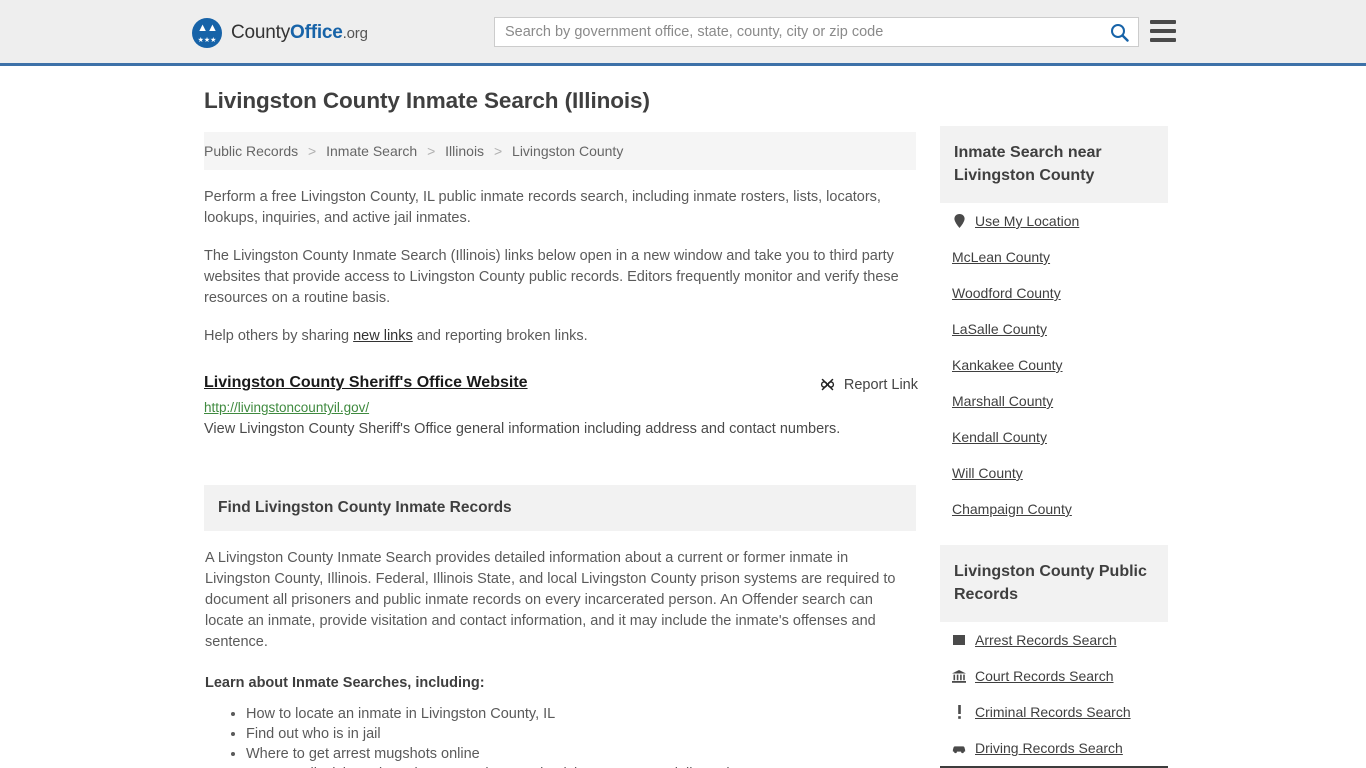 The height and width of the screenshot is (768, 1366). What do you see at coordinates (207, 28) in the screenshot?
I see `eagle-glyph: ▲▲` at bounding box center [207, 28].